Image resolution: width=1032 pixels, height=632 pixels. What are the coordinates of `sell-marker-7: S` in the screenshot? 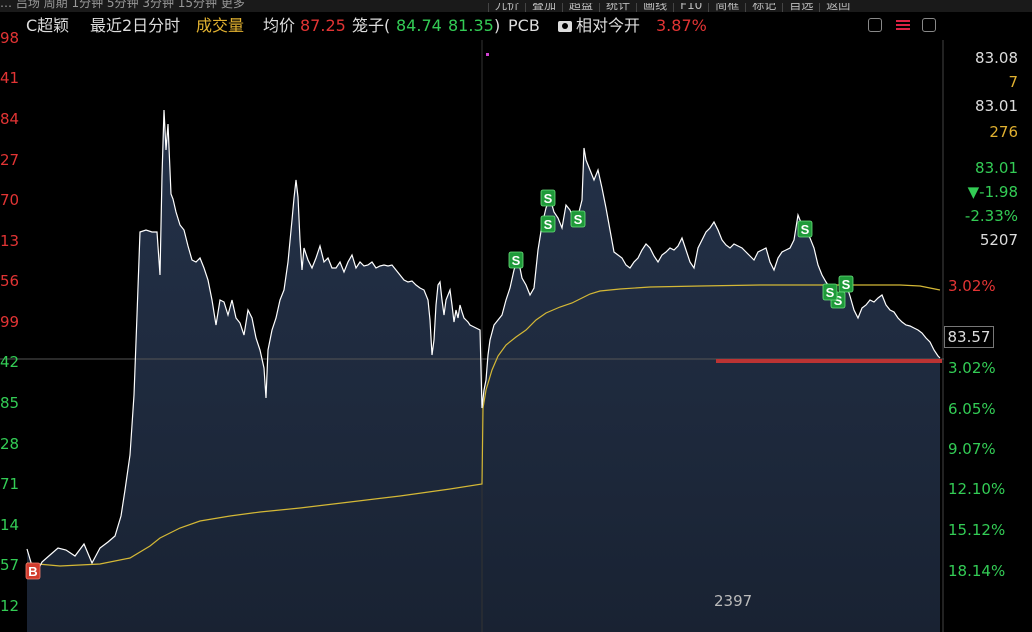 It's located at (830, 292).